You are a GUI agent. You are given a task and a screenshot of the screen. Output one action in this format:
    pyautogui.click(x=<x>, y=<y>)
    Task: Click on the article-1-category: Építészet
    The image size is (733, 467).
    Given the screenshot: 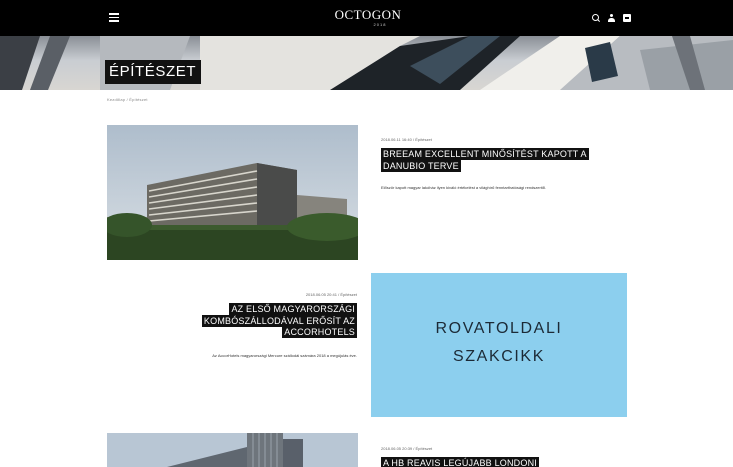 What is the action you would take?
    pyautogui.click(x=423, y=139)
    